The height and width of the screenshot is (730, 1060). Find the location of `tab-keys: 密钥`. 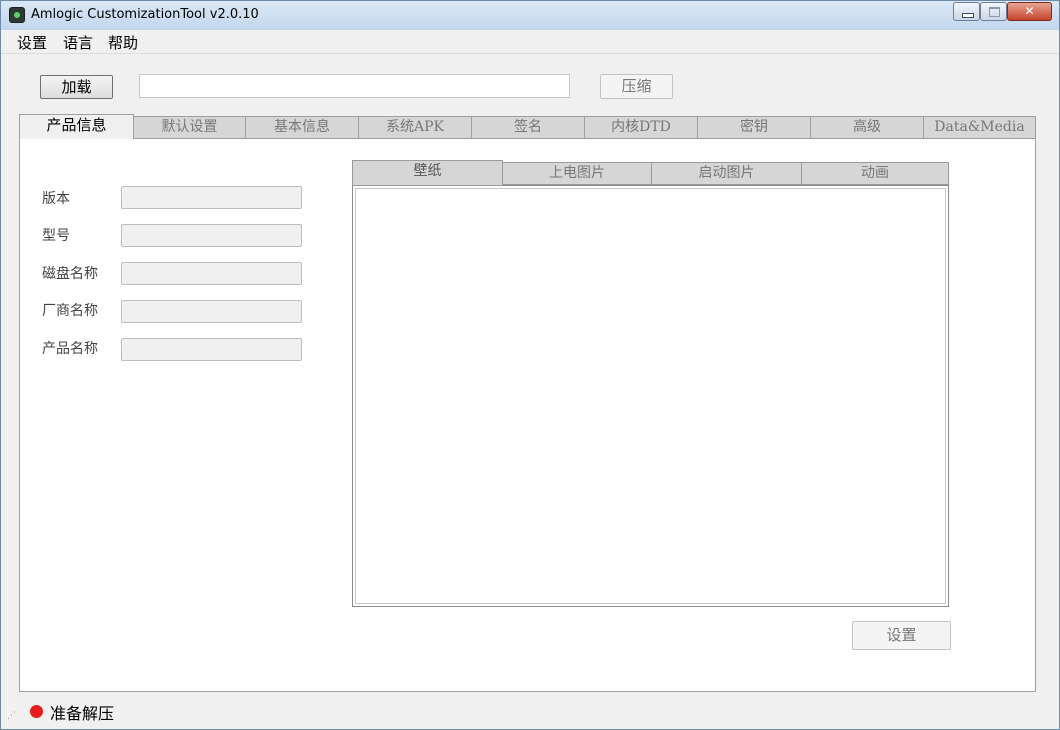

tab-keys: 密钥 is located at coordinates (754, 127).